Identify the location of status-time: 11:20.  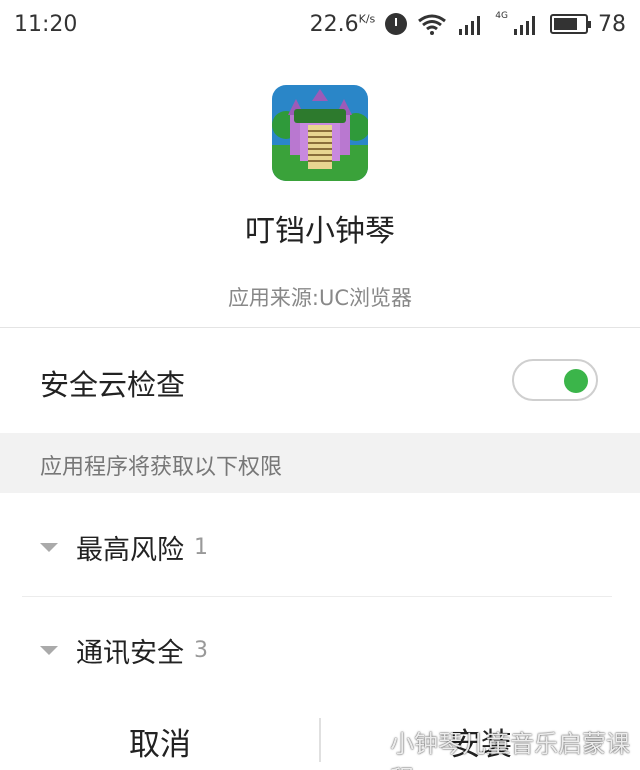
(46, 24).